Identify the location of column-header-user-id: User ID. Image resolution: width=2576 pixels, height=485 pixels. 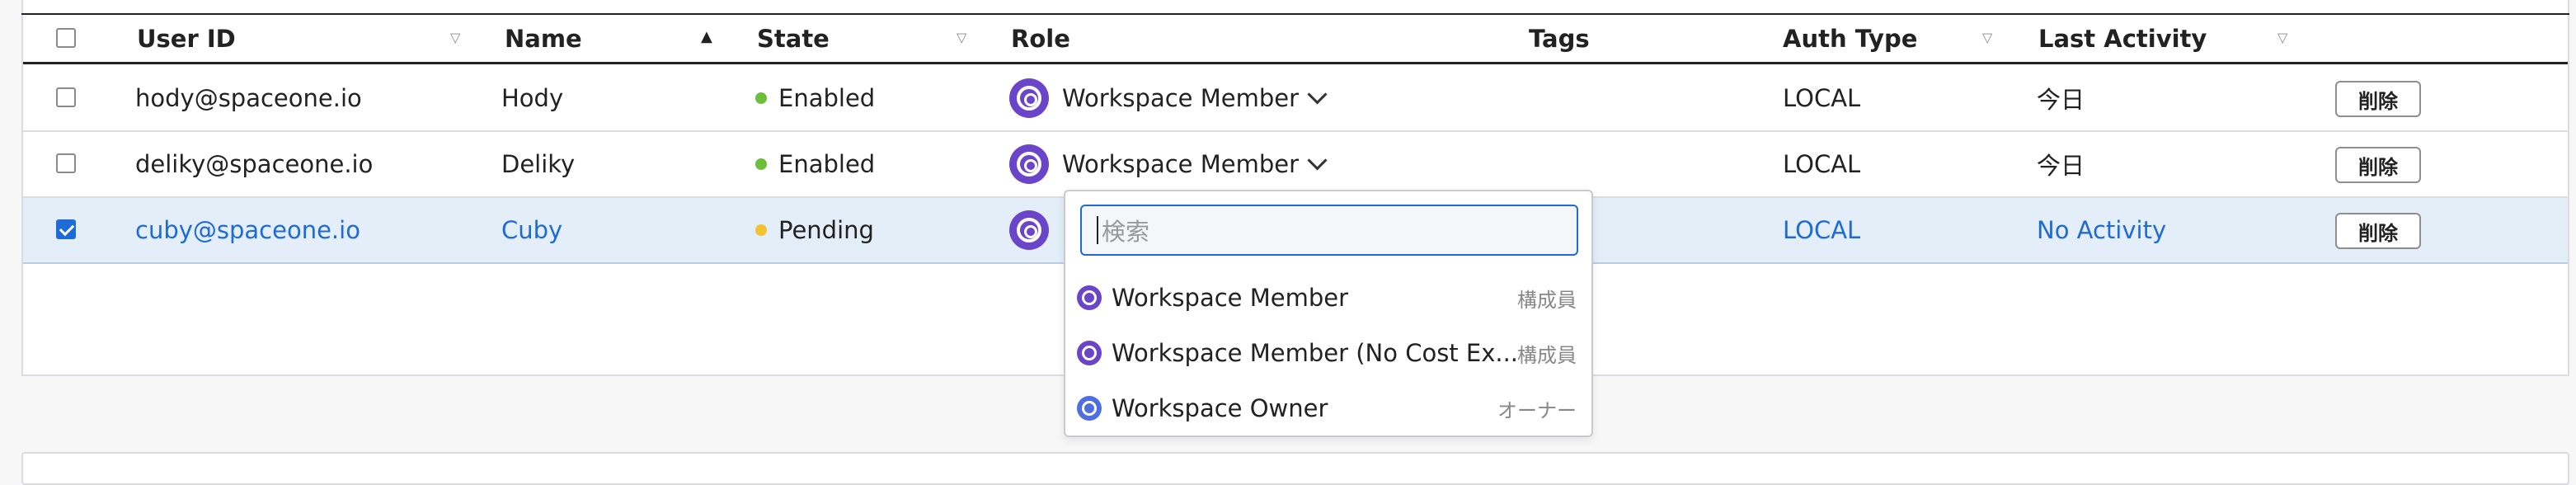
(186, 39).